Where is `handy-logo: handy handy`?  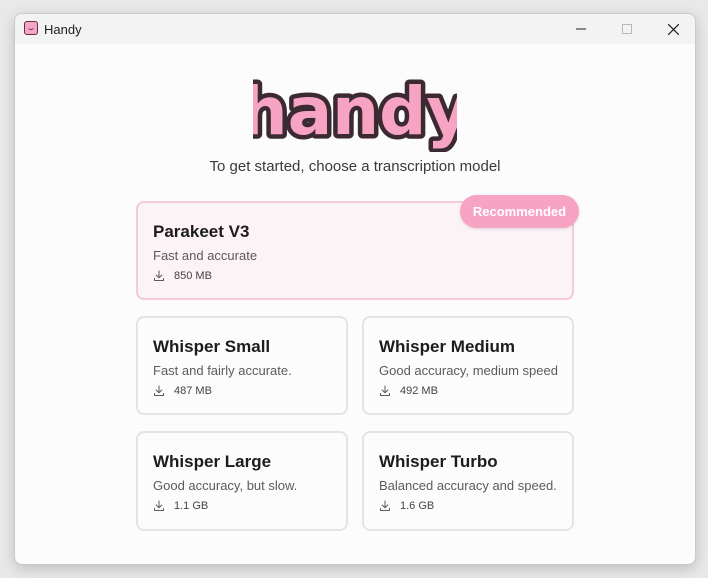
handy-logo: handy handy is located at coordinates (355, 112).